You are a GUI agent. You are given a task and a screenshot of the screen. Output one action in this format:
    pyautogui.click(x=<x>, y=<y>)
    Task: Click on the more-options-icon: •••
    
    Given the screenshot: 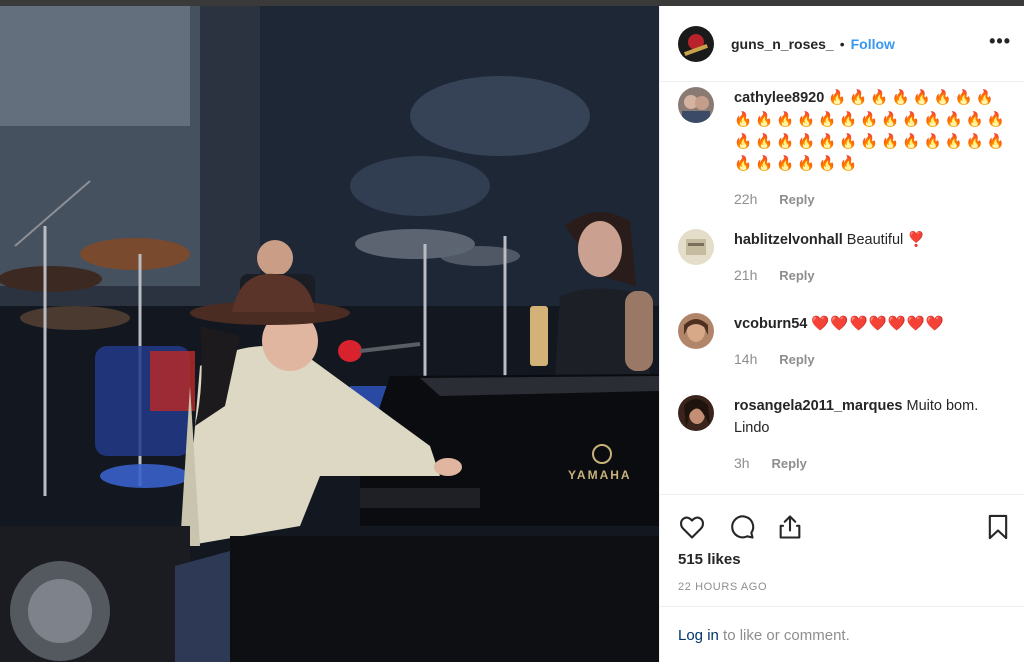 What is the action you would take?
    pyautogui.click(x=1000, y=41)
    